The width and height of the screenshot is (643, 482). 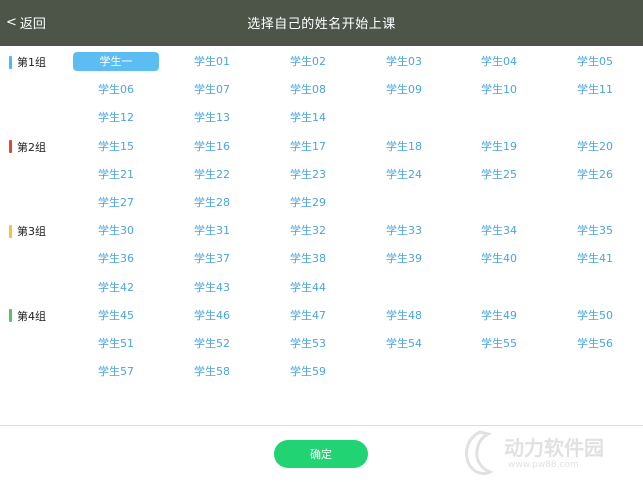 What do you see at coordinates (308, 146) in the screenshot?
I see `student-button: 学生17` at bounding box center [308, 146].